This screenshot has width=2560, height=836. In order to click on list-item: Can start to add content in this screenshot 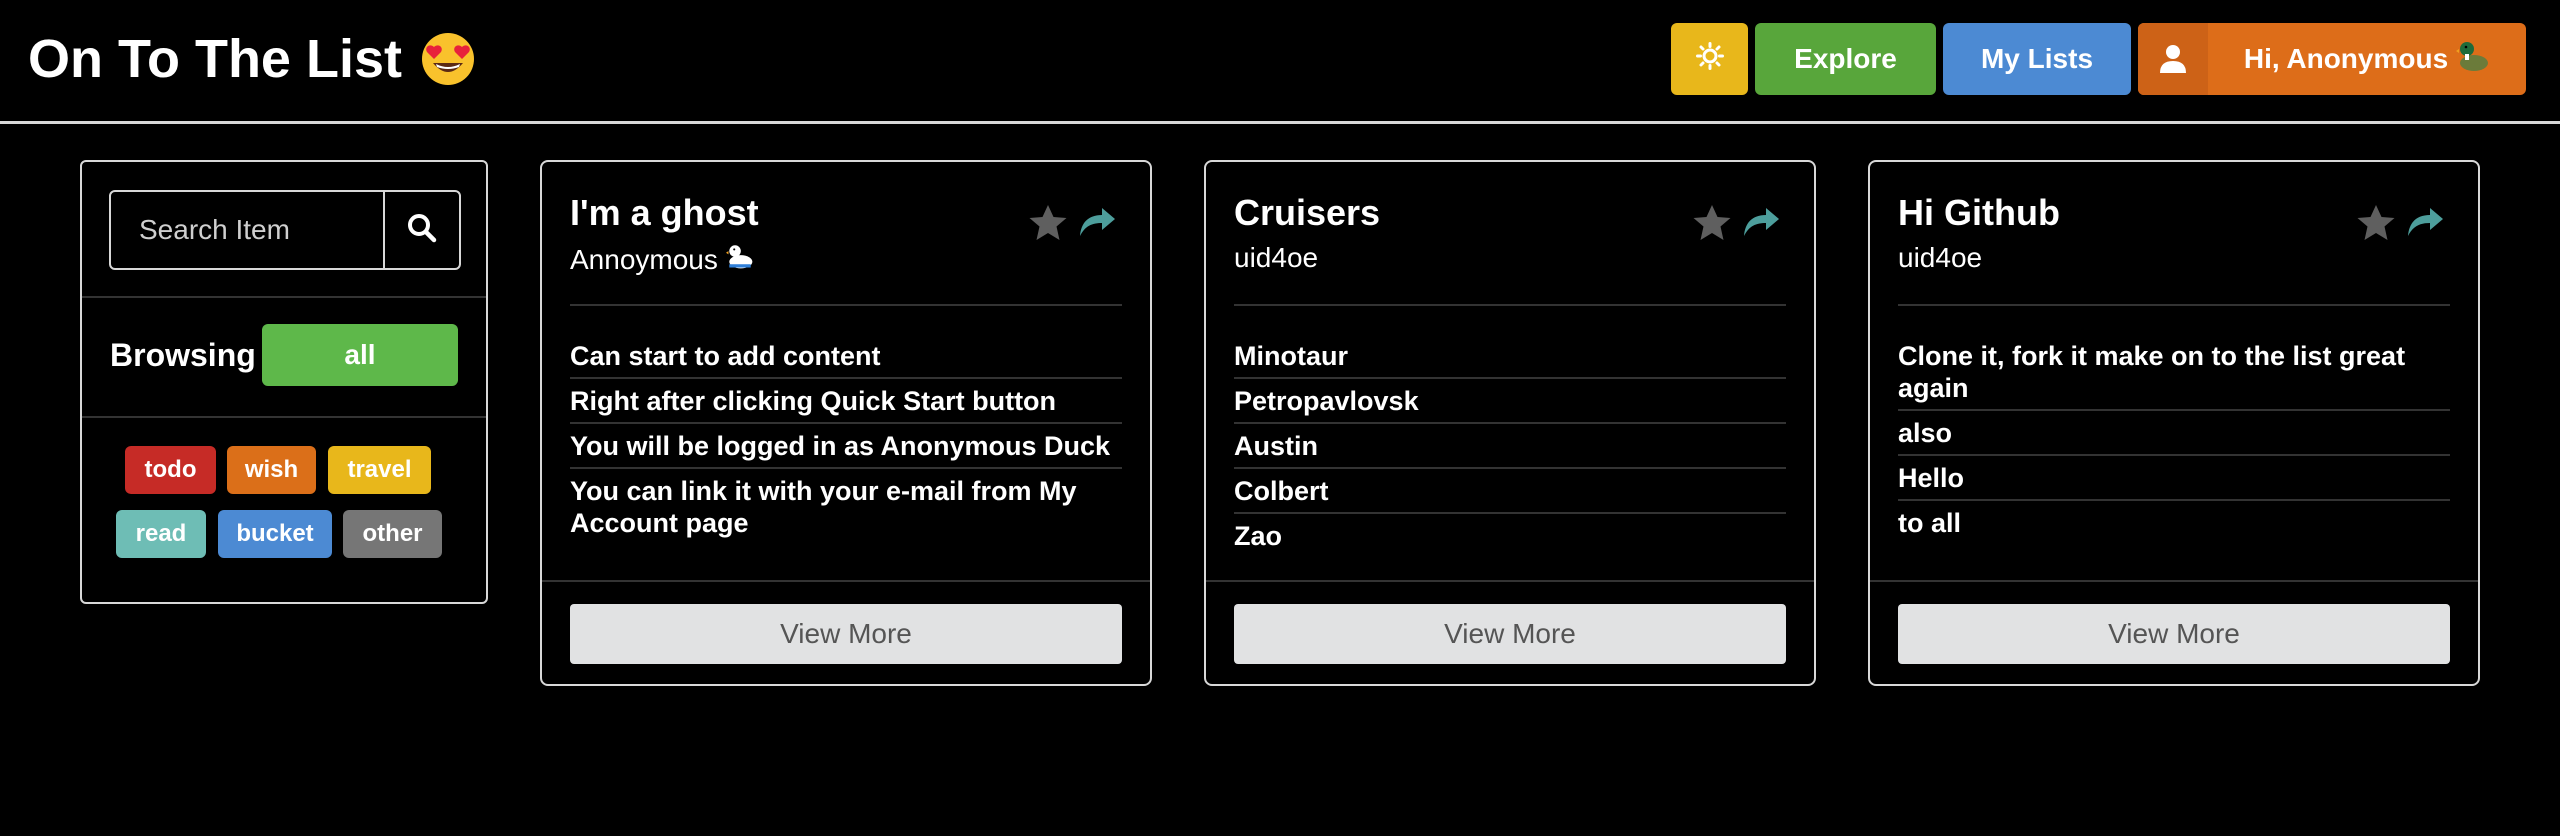, I will do `click(846, 356)`.